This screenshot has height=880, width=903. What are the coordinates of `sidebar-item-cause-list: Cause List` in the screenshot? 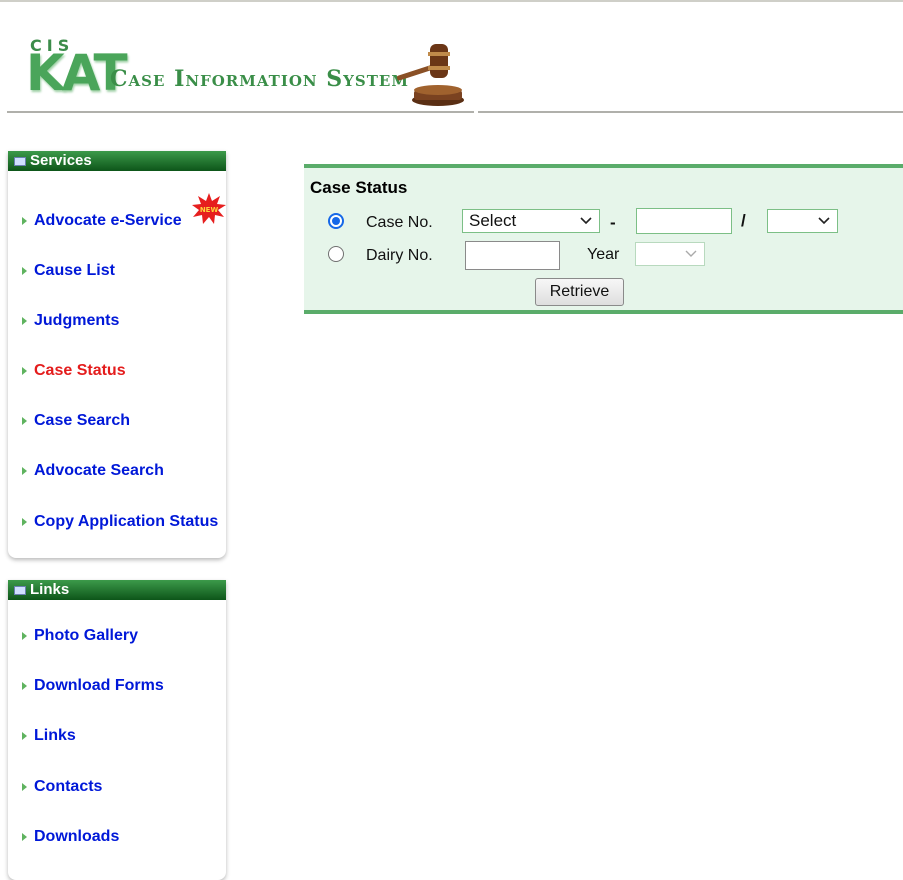 It's located at (68, 271).